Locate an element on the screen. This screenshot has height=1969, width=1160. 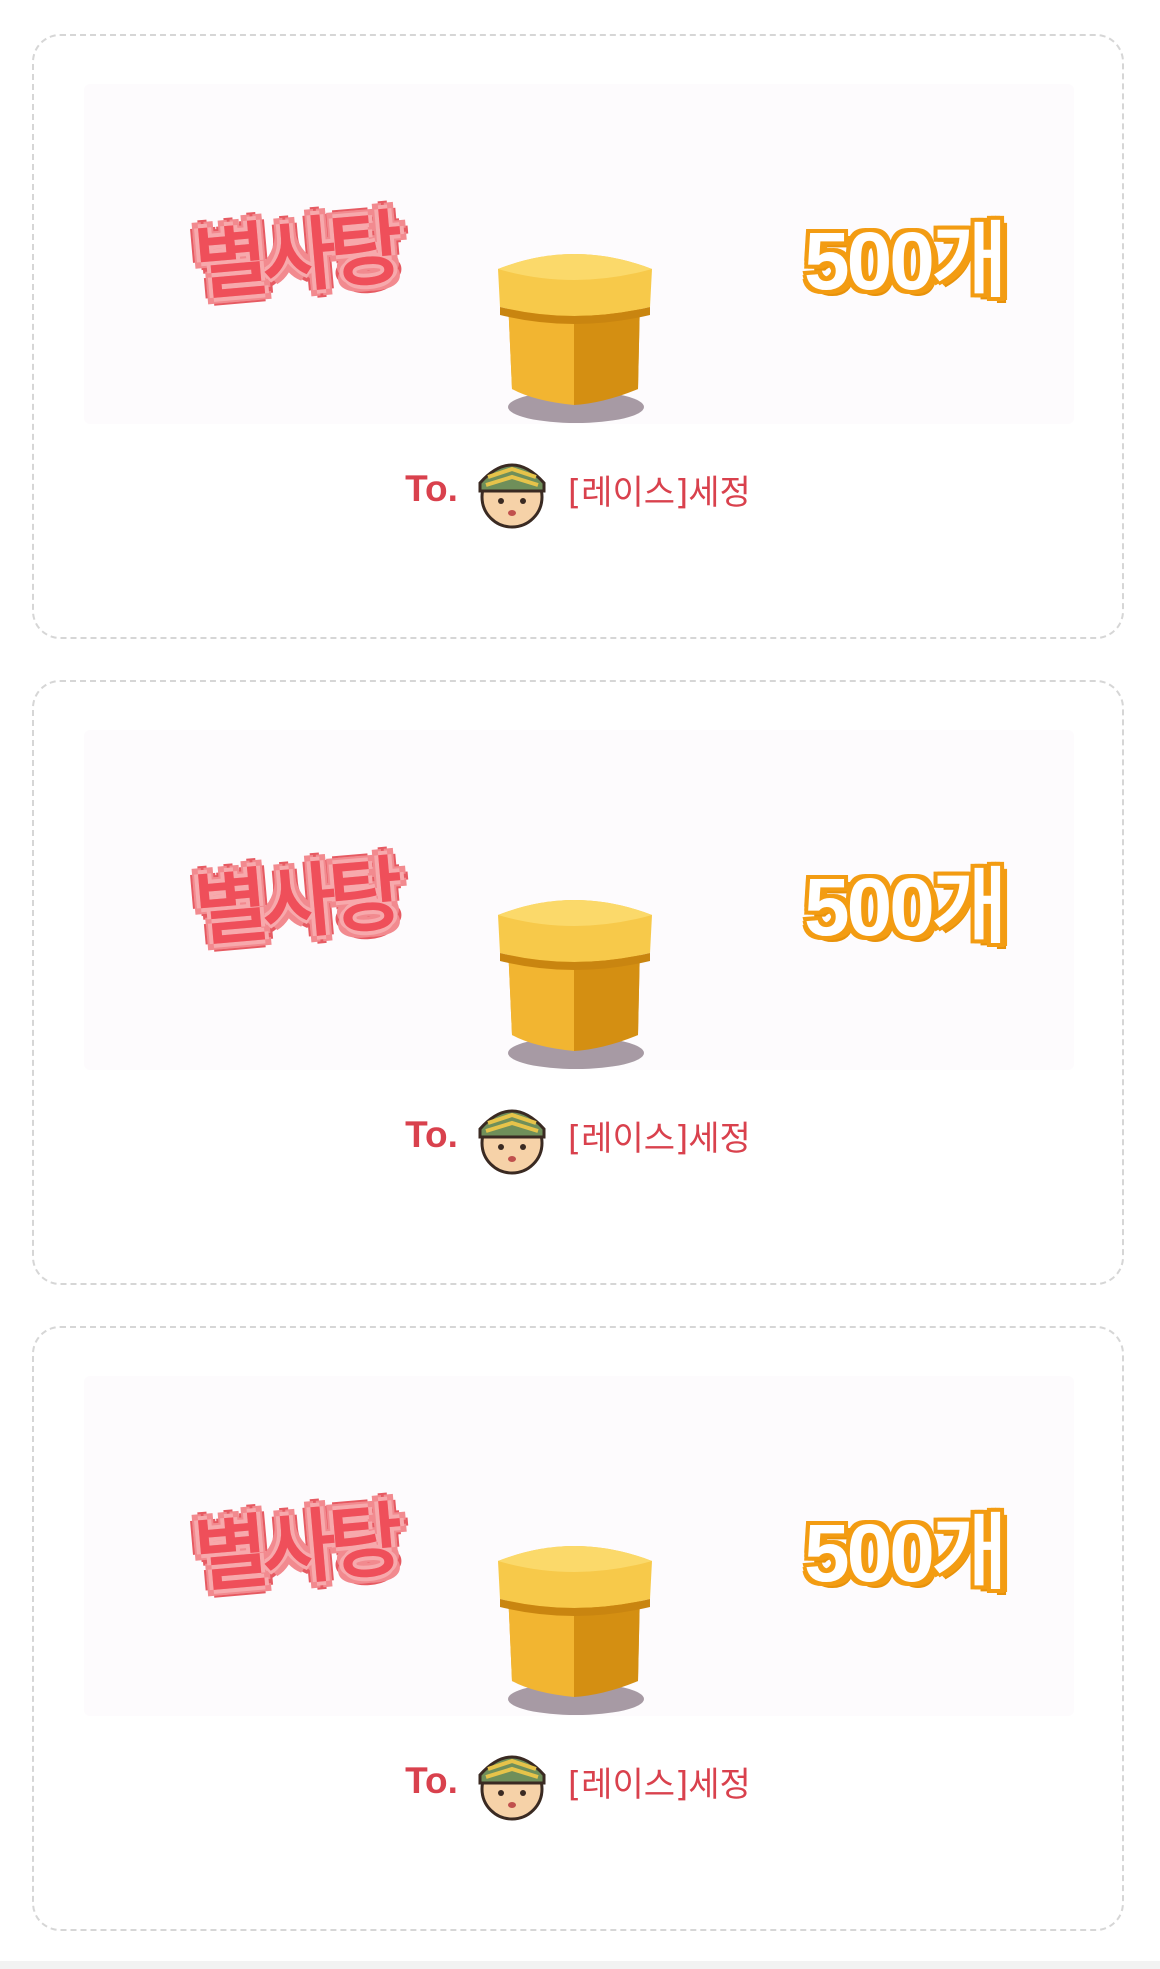
bottom-strip is located at coordinates (580, 1965).